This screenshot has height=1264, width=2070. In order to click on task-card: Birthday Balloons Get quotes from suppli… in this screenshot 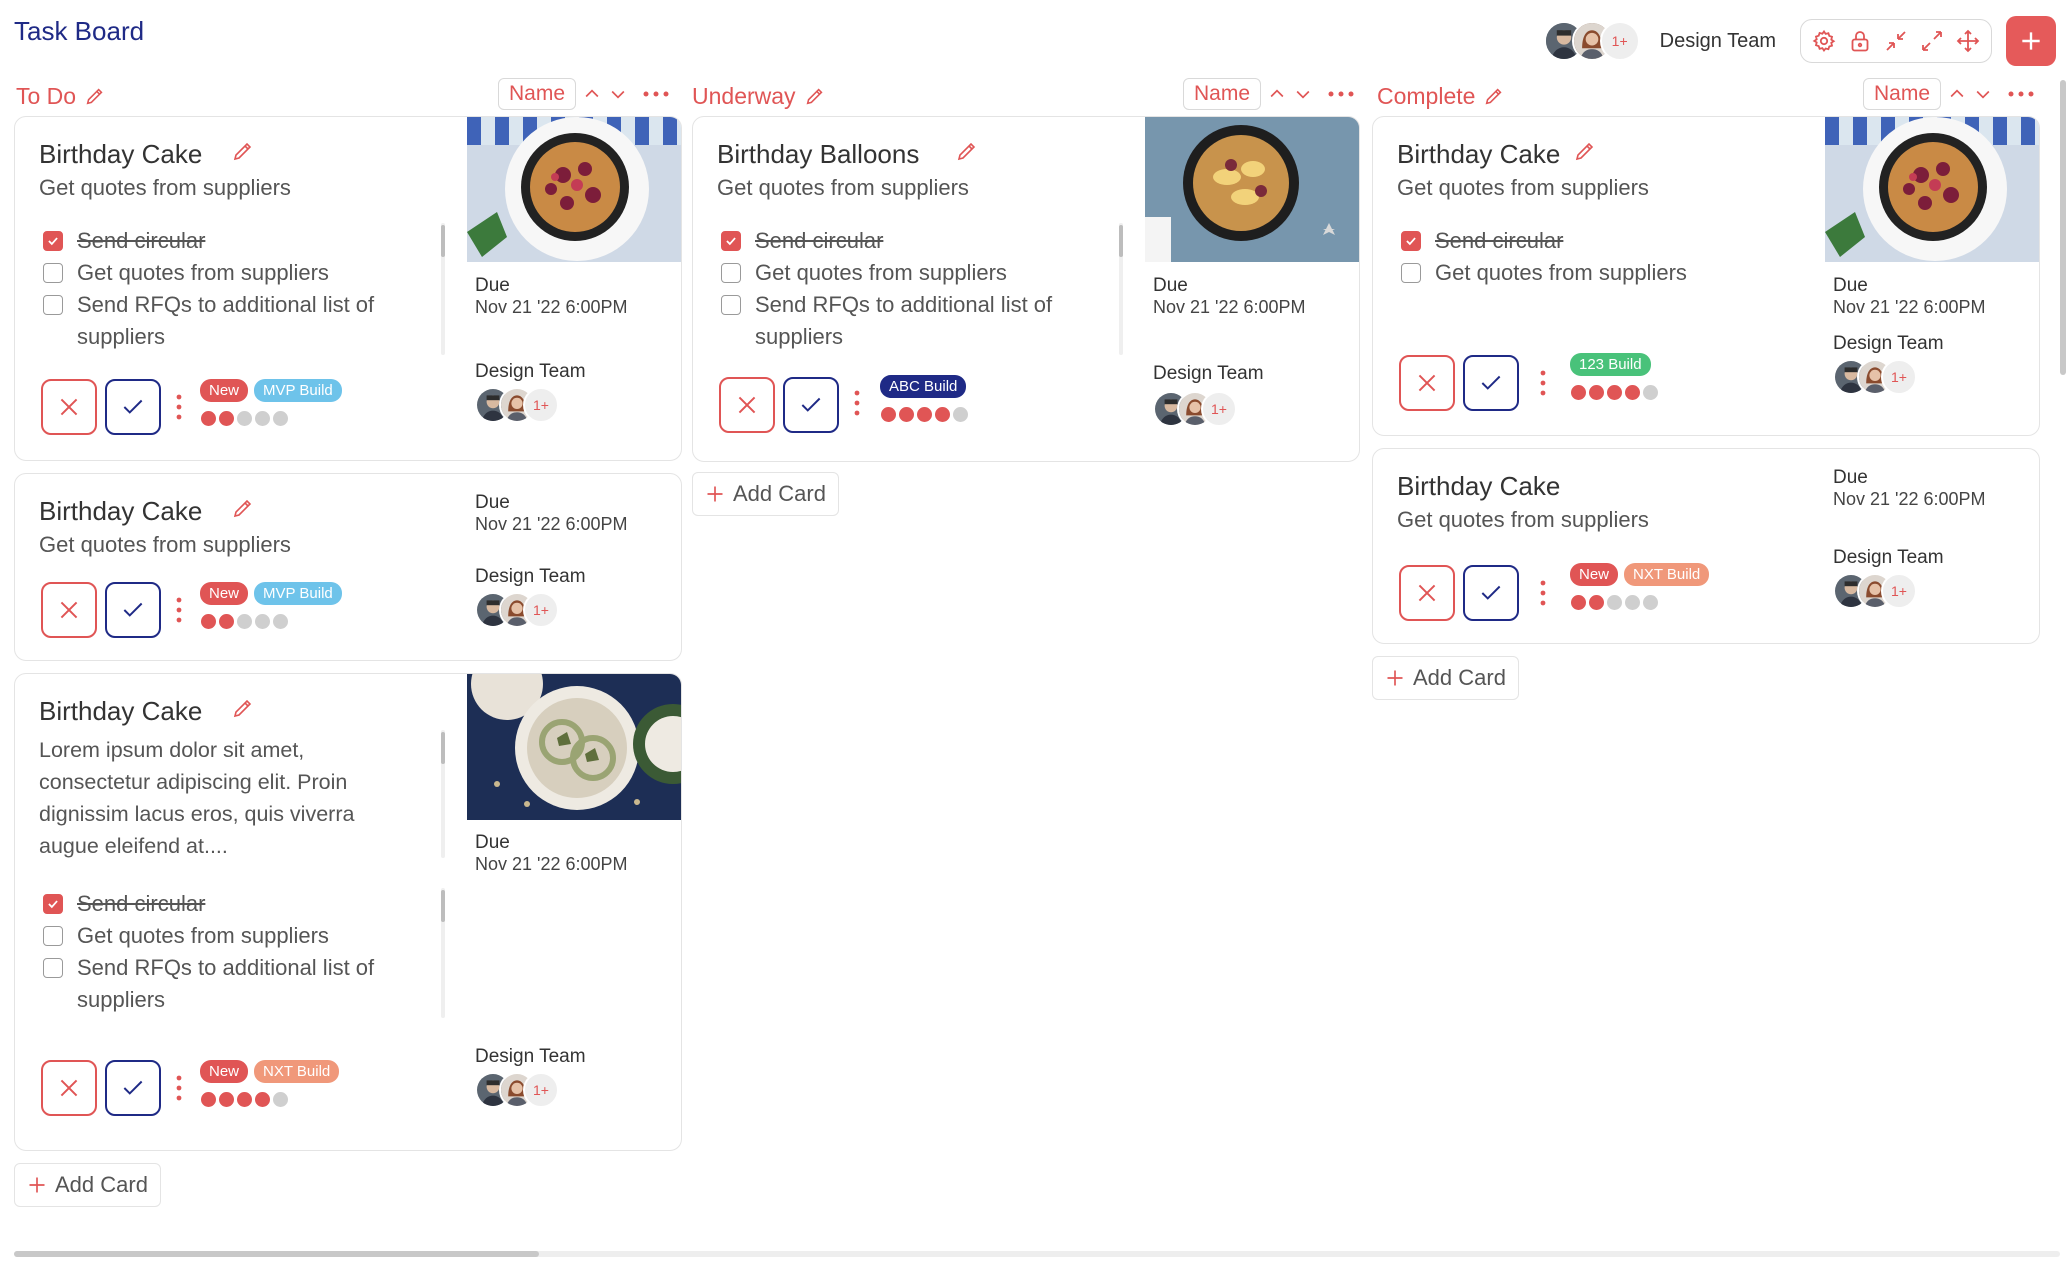, I will do `click(1026, 289)`.